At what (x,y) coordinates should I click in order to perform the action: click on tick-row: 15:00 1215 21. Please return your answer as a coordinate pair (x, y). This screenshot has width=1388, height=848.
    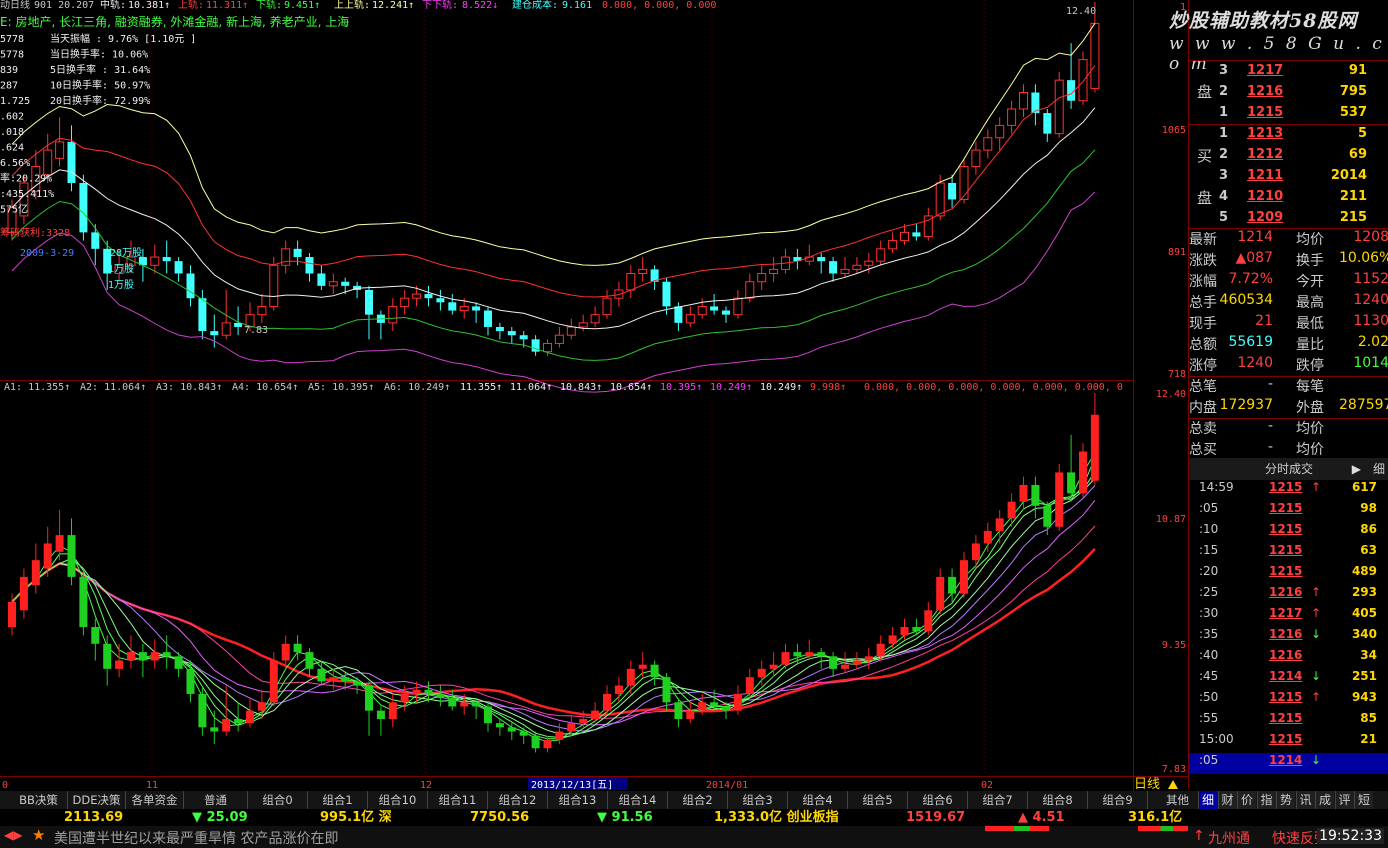
    Looking at the image, I should click on (1288, 742).